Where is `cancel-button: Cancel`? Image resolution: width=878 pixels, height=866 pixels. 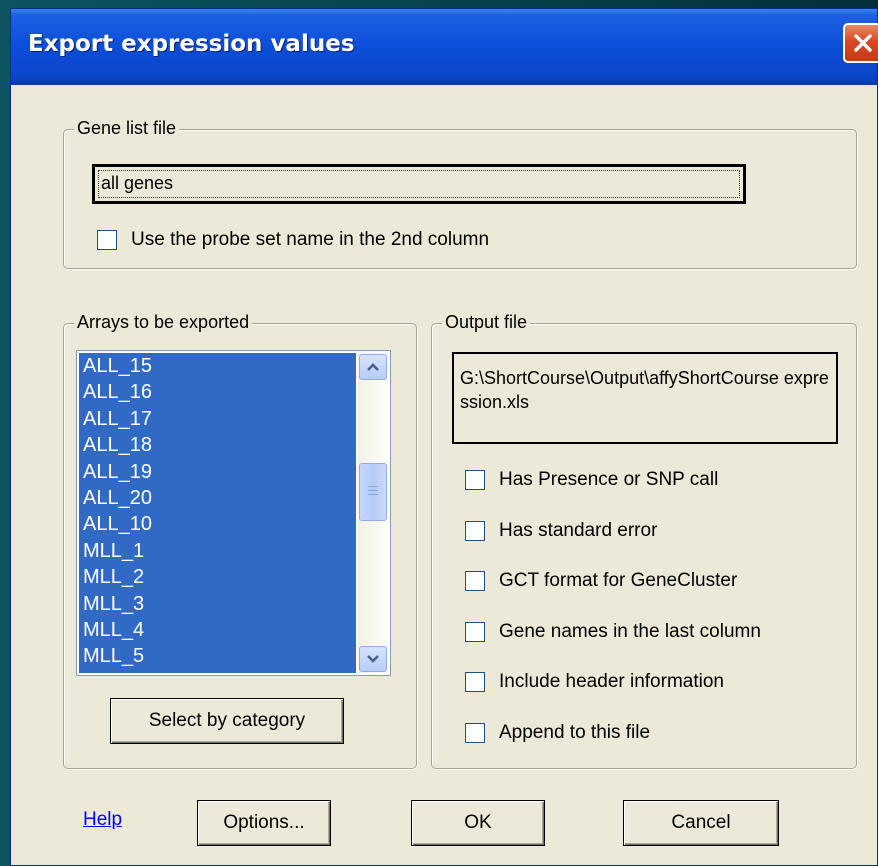
cancel-button: Cancel is located at coordinates (701, 823).